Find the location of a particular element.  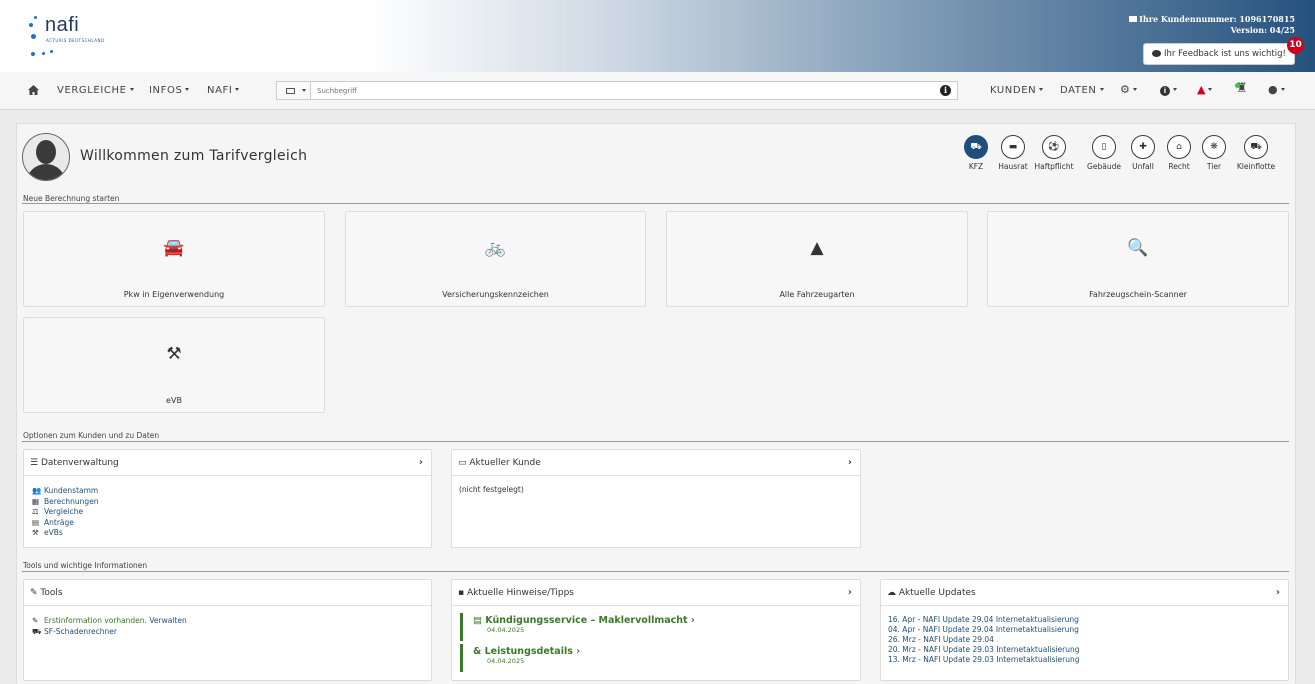

nafi-logo: nafi ACTURIS DEUTSCHLAND is located at coordinates (81, 36).